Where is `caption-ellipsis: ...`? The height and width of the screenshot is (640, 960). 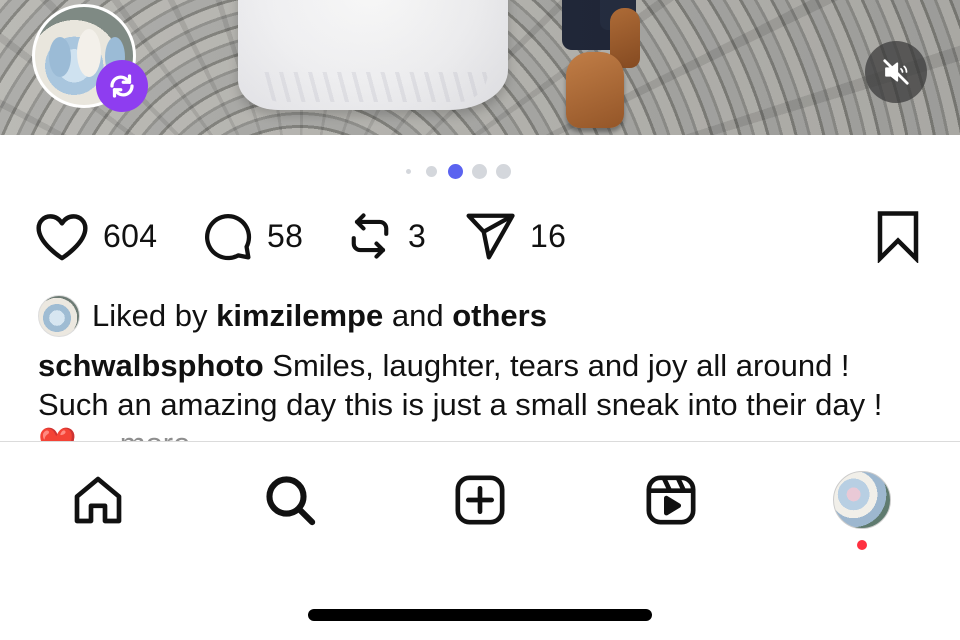 caption-ellipsis: ... is located at coordinates (98, 434).